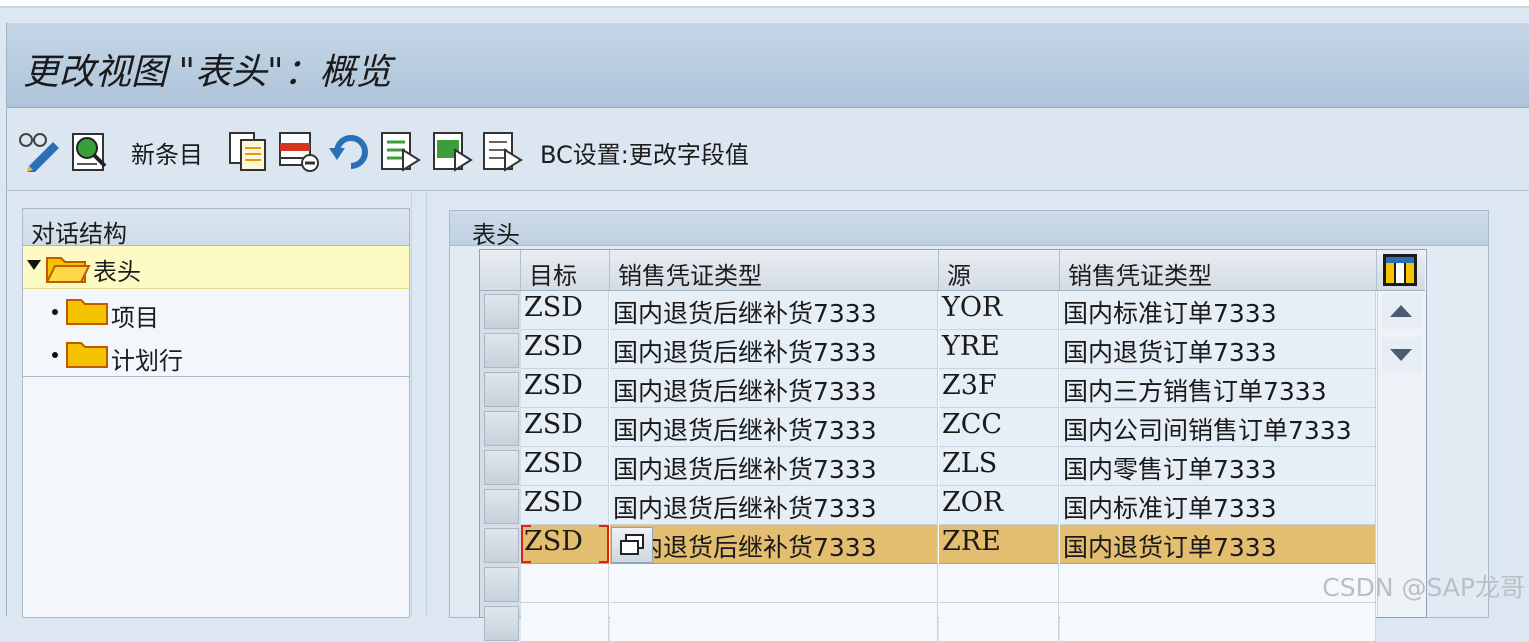 The height and width of the screenshot is (642, 1529). Describe the element at coordinates (969, 230) in the screenshot. I see `panel-header: 表头` at that location.